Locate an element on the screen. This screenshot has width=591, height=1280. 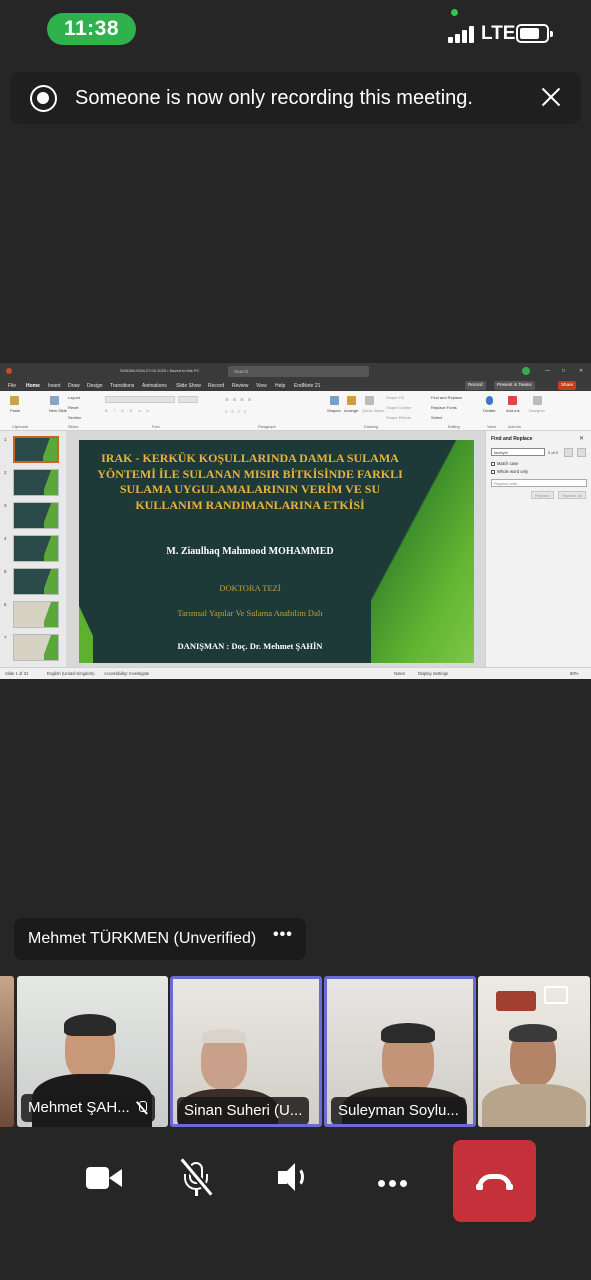
font-family-box is located at coordinates (140, 399).